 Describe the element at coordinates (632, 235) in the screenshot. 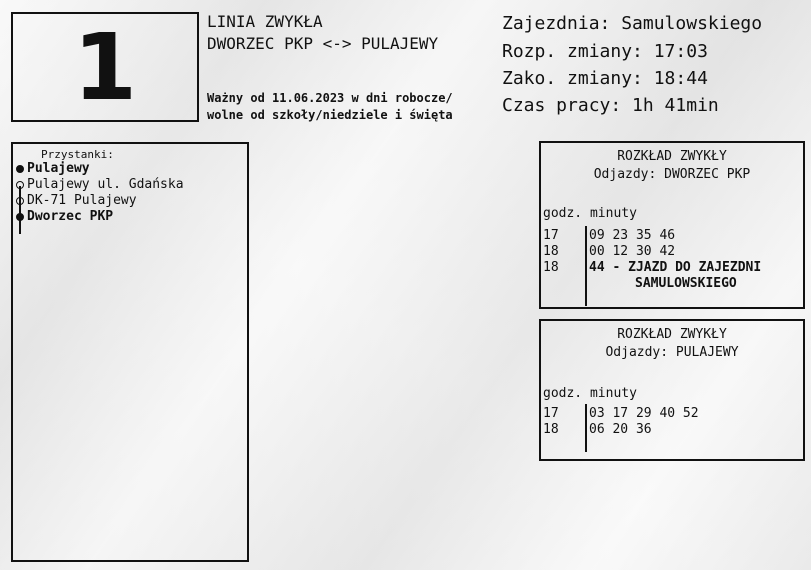

I see `minutes-cell: 09 23 35 46` at that location.